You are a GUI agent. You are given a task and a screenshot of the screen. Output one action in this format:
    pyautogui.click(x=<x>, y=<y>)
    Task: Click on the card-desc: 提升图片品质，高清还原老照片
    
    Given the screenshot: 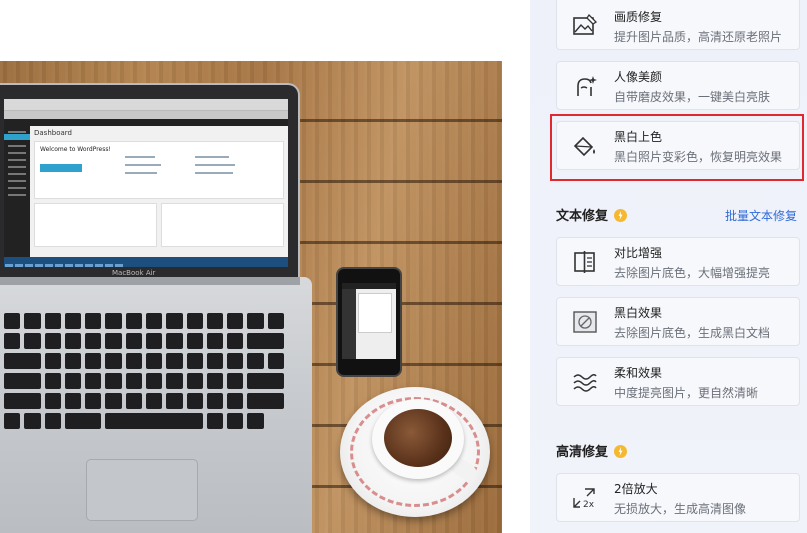 What is the action you would take?
    pyautogui.click(x=698, y=37)
    